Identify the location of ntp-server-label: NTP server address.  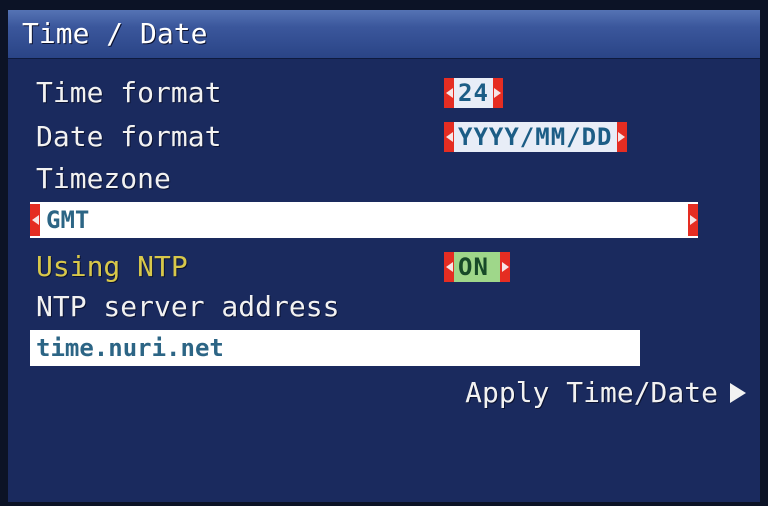
(188, 306).